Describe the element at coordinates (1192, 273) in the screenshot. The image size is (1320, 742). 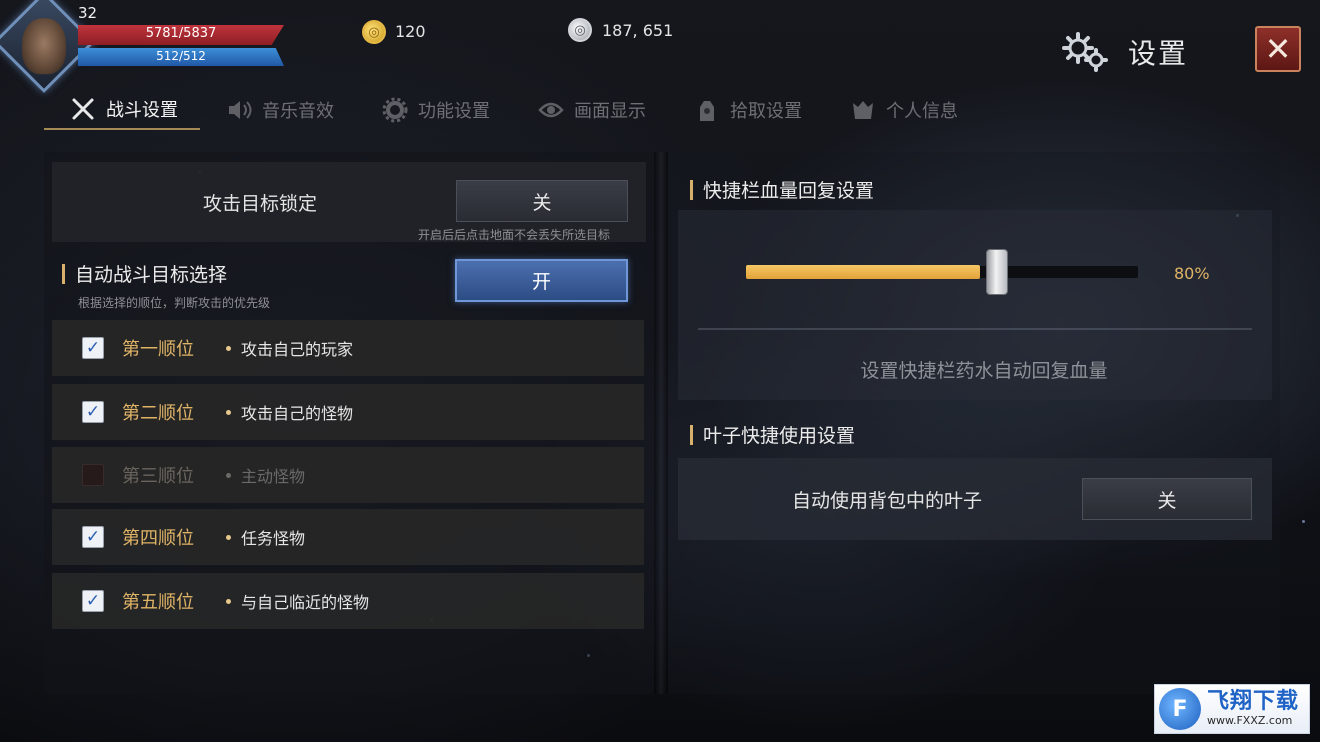
I see `hp-recovery-value: 80%` at that location.